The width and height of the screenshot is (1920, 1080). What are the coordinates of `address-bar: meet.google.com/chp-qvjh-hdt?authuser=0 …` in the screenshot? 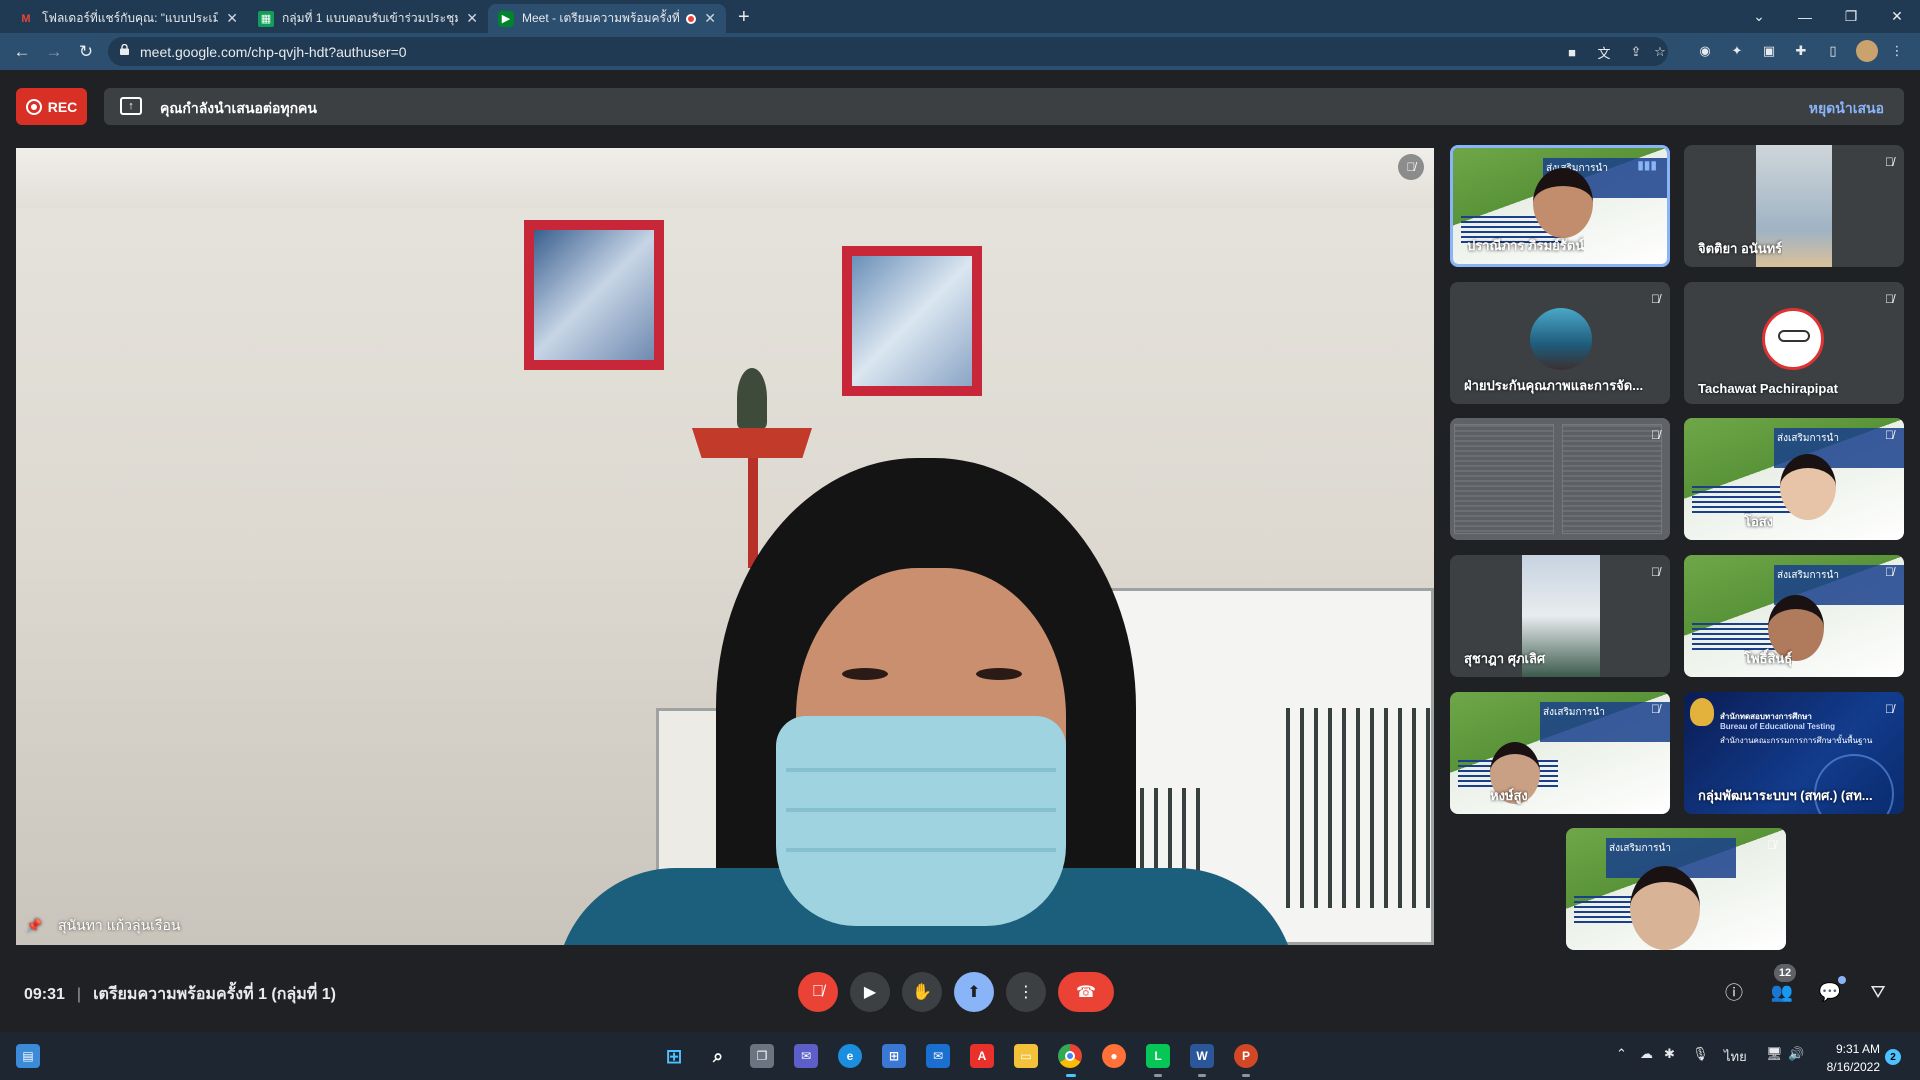 It's located at (888, 51).